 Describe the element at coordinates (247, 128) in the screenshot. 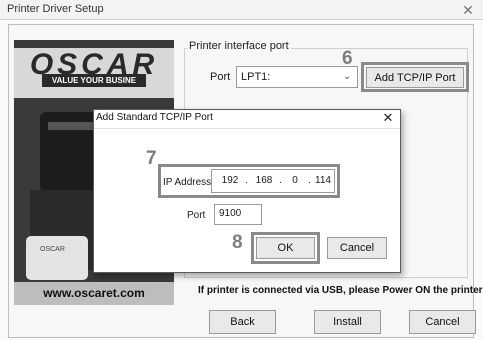

I see `dialog-divider` at that location.